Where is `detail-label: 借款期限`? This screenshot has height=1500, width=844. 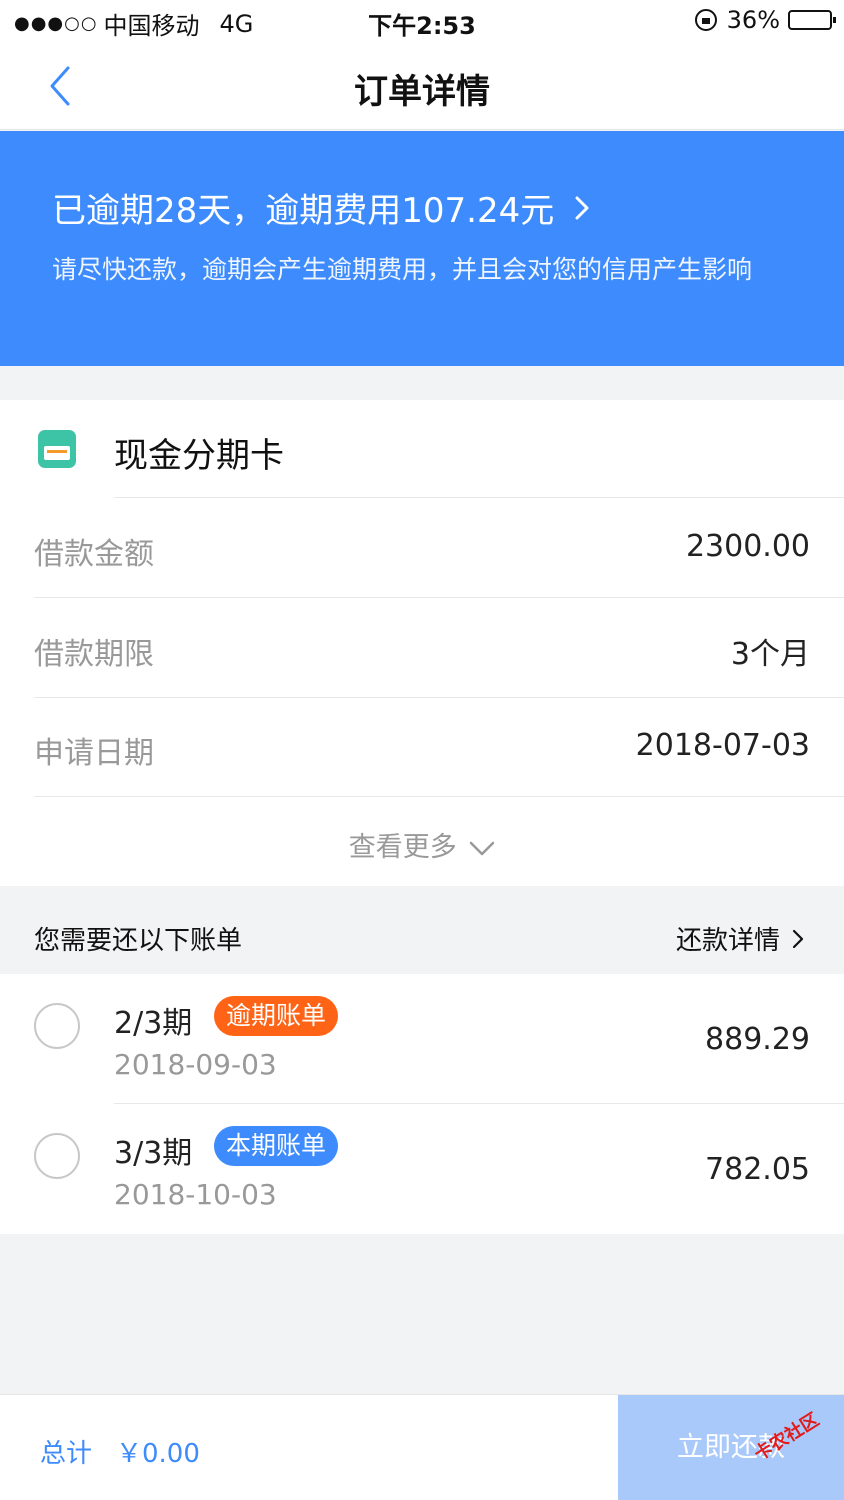
detail-label: 借款期限 is located at coordinates (94, 654).